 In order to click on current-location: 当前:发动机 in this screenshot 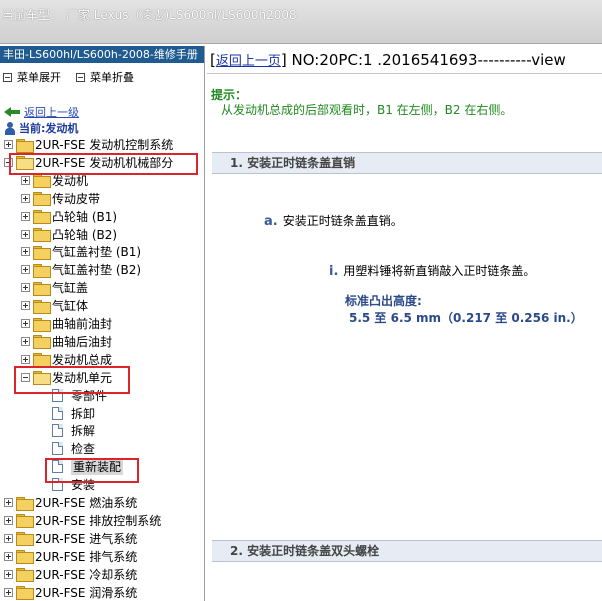, I will do `click(41, 128)`.